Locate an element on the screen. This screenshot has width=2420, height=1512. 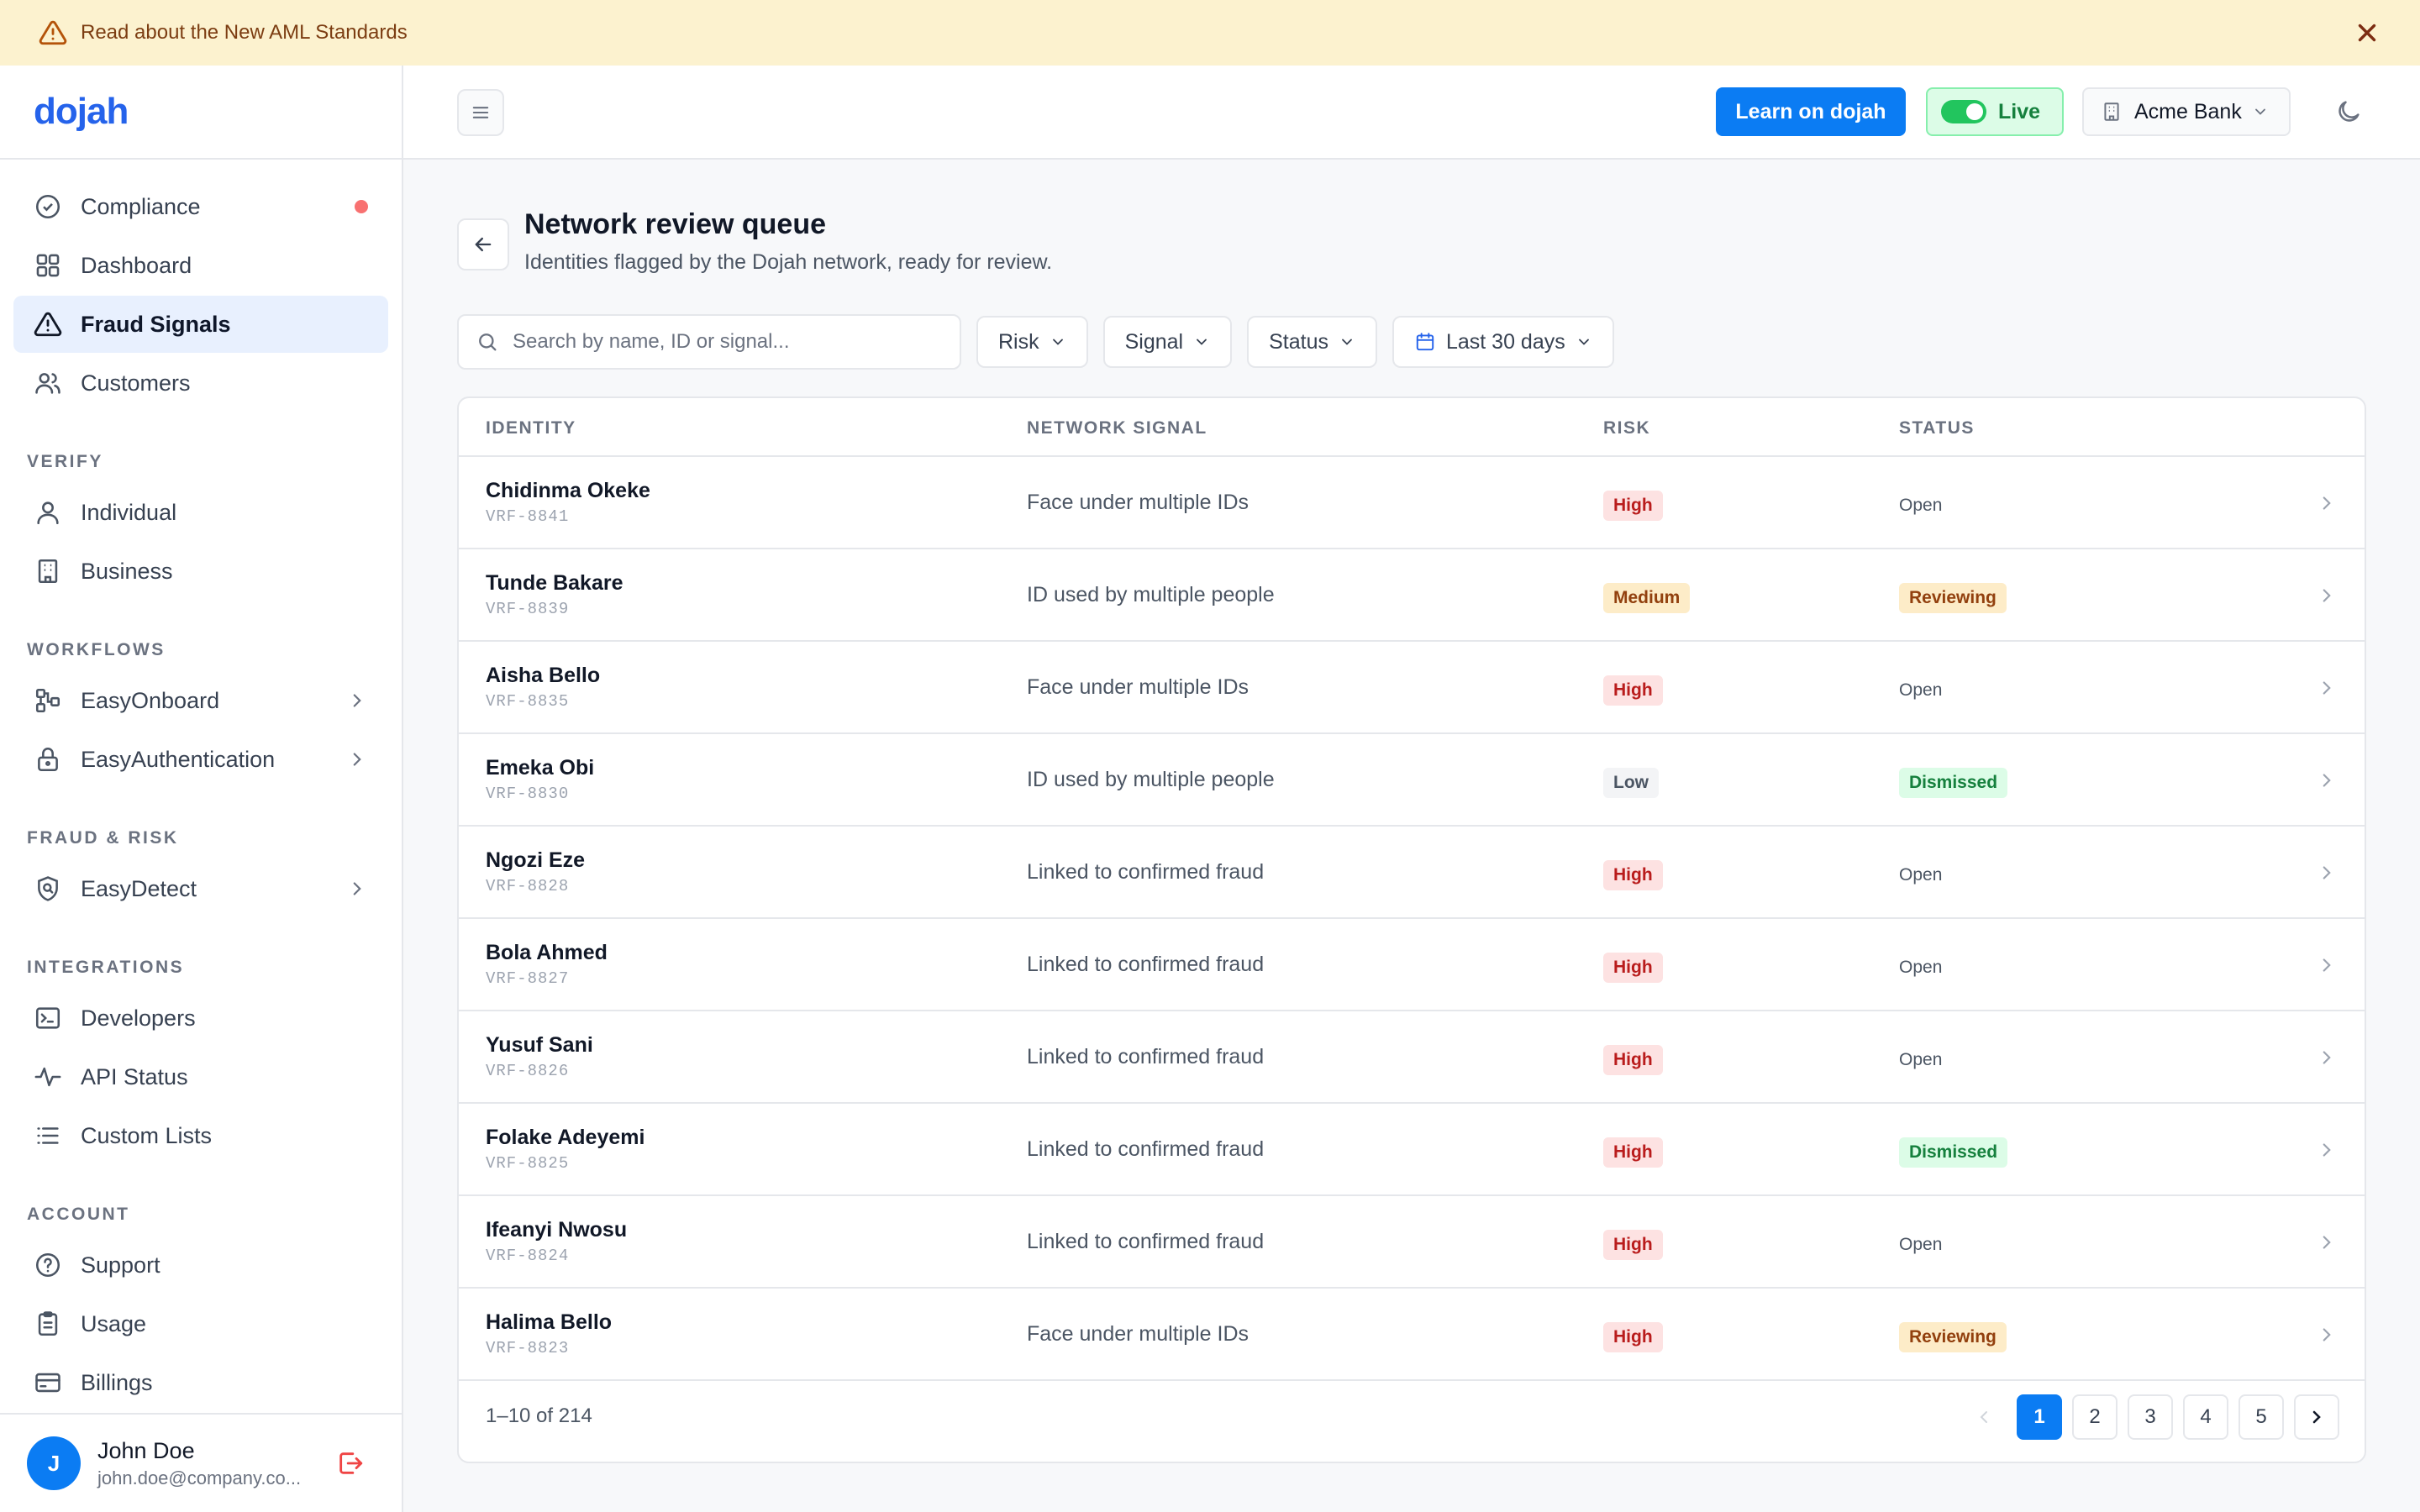
sidebar-item-label: API Status is located at coordinates (134, 1076).